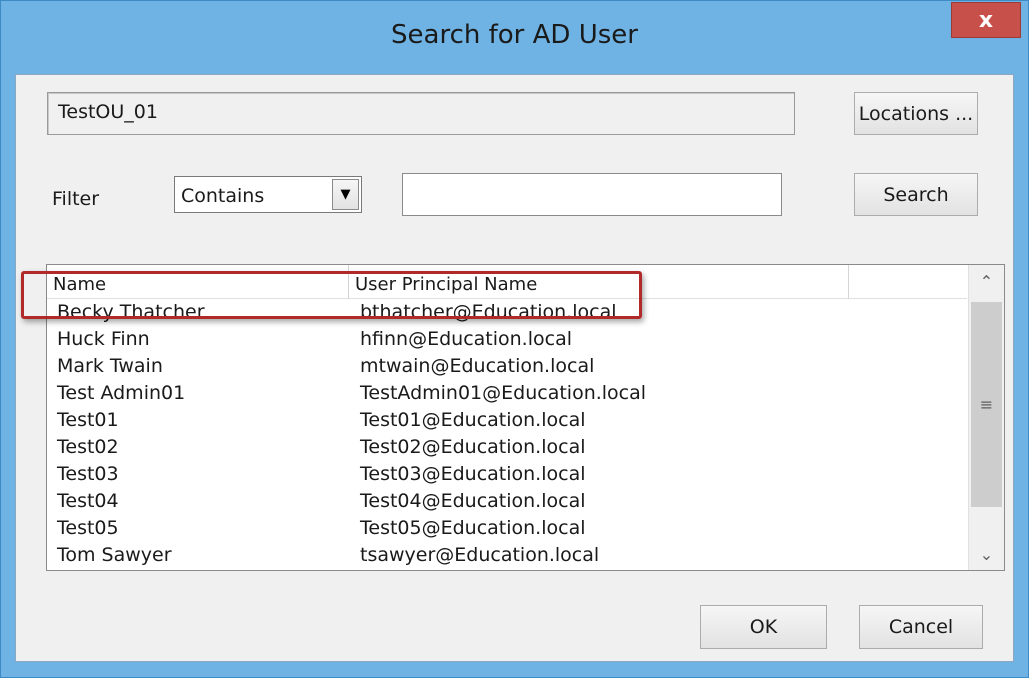  What do you see at coordinates (763, 627) in the screenshot?
I see `ok-button: OK` at bounding box center [763, 627].